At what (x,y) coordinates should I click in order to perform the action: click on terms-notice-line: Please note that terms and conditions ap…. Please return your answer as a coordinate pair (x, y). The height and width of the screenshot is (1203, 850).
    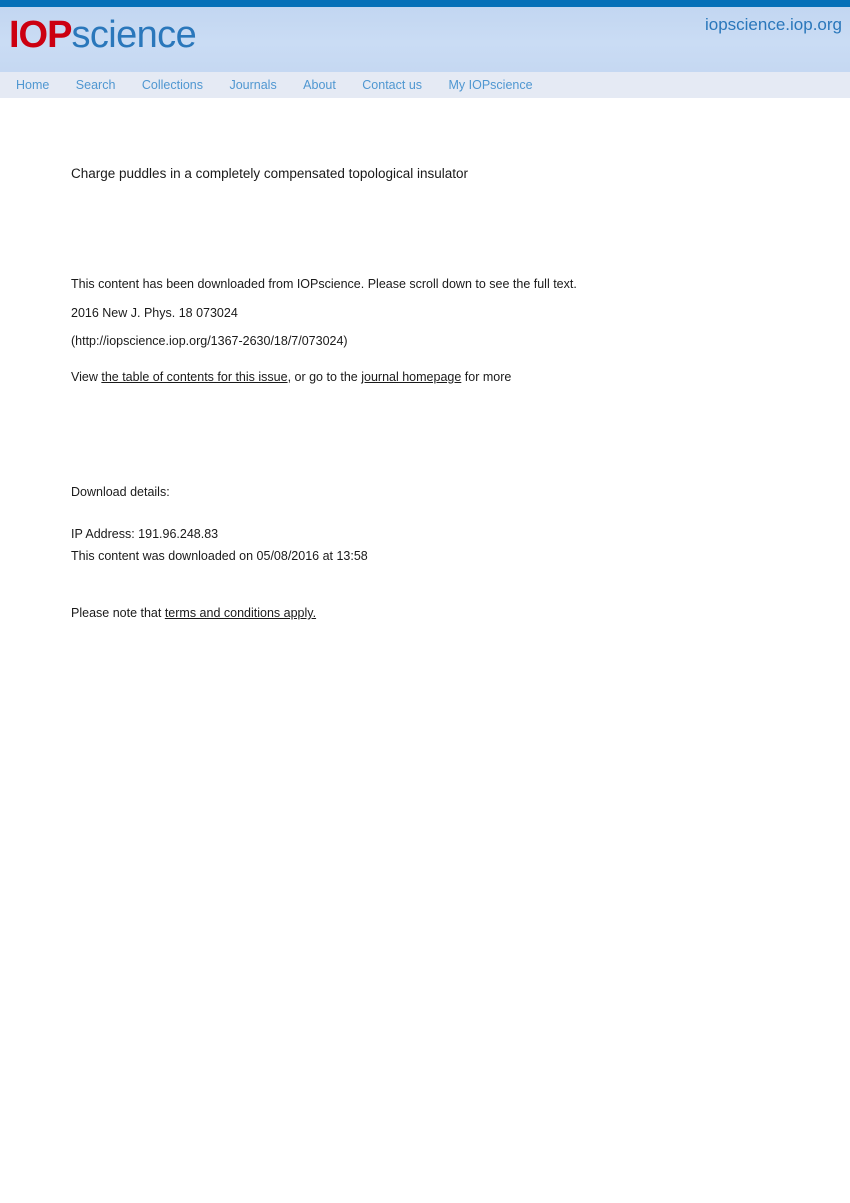
    Looking at the image, I should click on (193, 613).